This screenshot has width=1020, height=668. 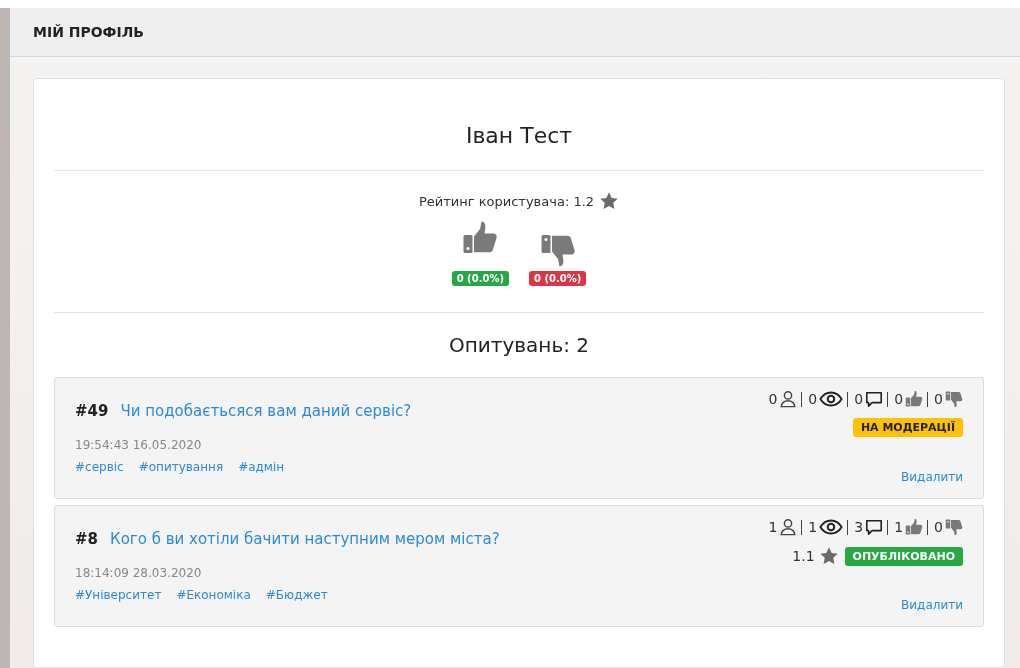 What do you see at coordinates (118, 595) in the screenshot?
I see `tag-link: #Університет` at bounding box center [118, 595].